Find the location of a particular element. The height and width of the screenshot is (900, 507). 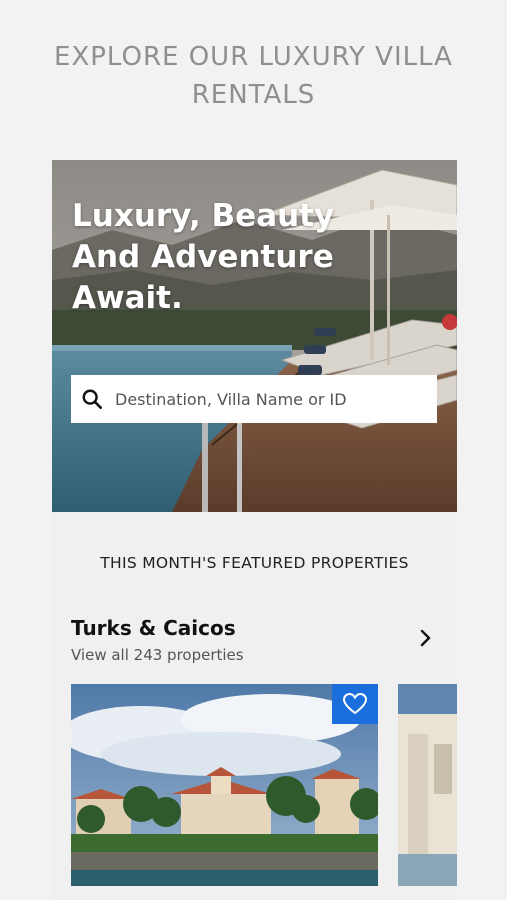

heart-icon is located at coordinates (355, 703).